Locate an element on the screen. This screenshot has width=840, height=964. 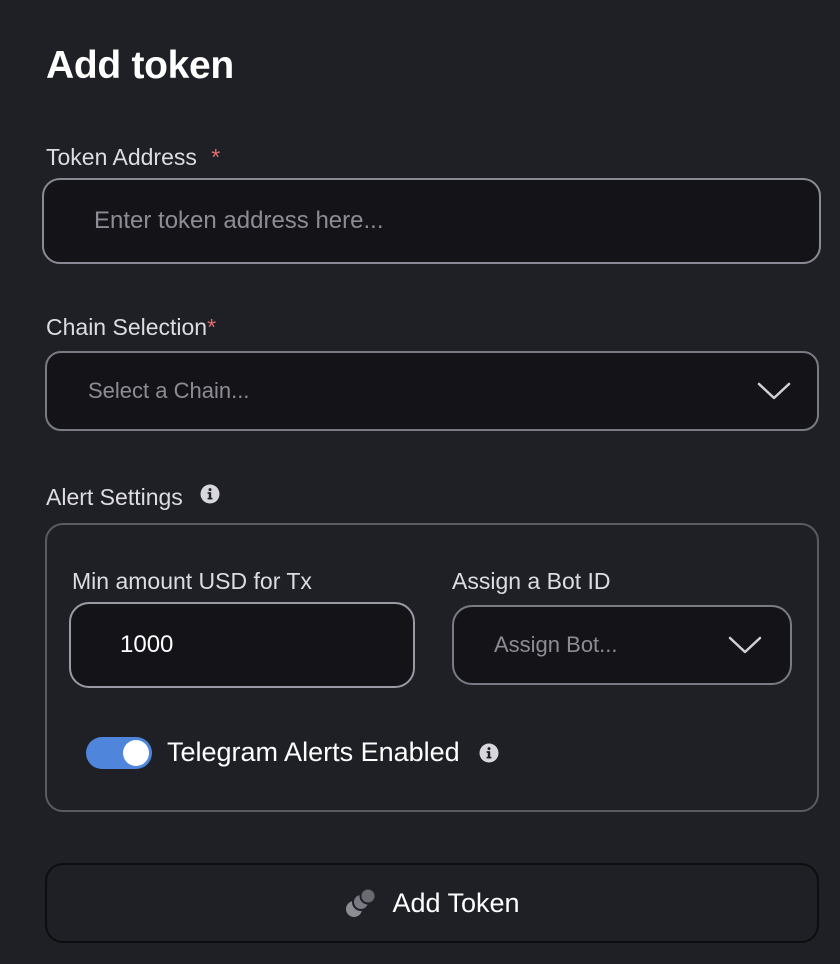
token-address-input is located at coordinates (431, 221).